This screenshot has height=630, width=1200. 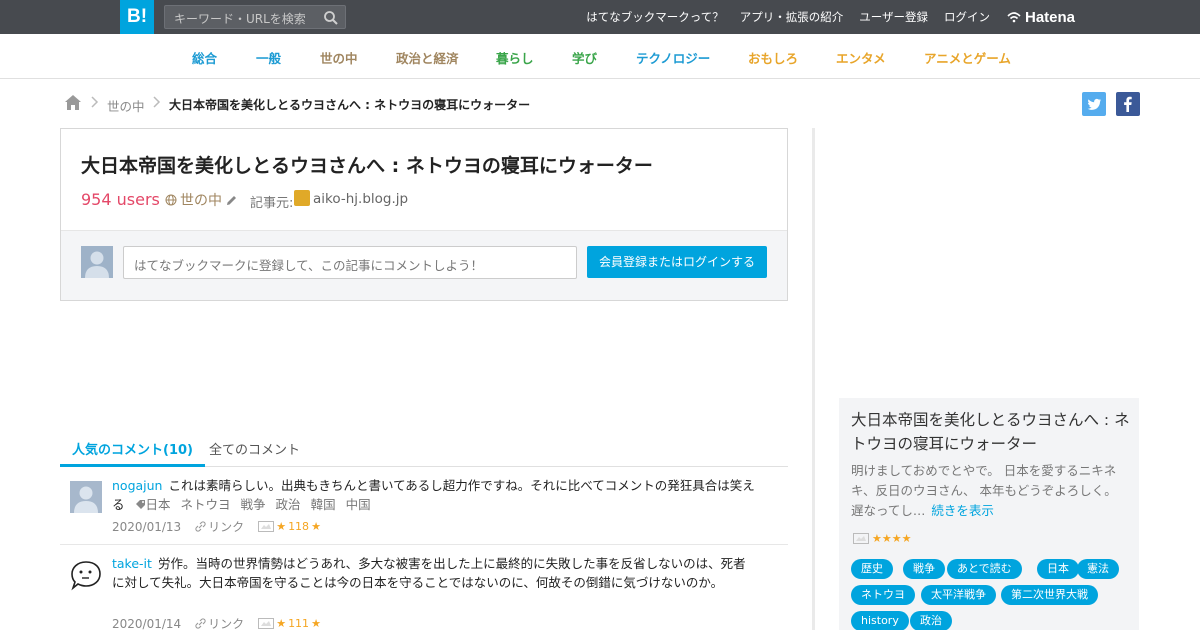 What do you see at coordinates (1058, 569) in the screenshot?
I see `tag-chip: 日本` at bounding box center [1058, 569].